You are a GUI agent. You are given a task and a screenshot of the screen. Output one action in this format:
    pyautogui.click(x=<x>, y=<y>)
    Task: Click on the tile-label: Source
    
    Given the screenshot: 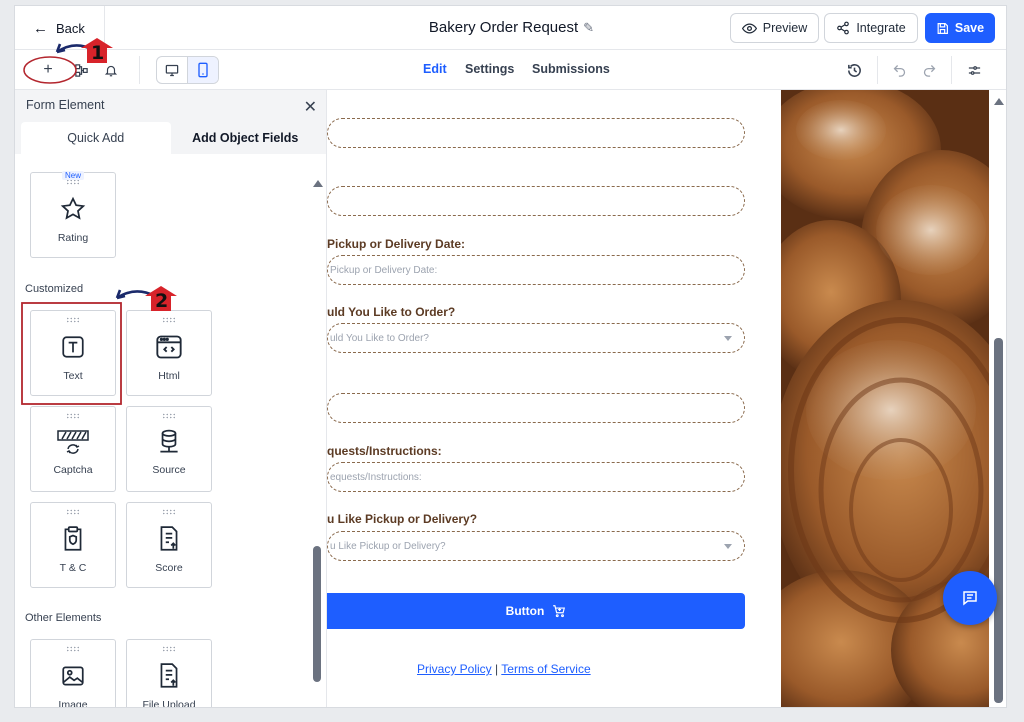 What is the action you would take?
    pyautogui.click(x=169, y=470)
    